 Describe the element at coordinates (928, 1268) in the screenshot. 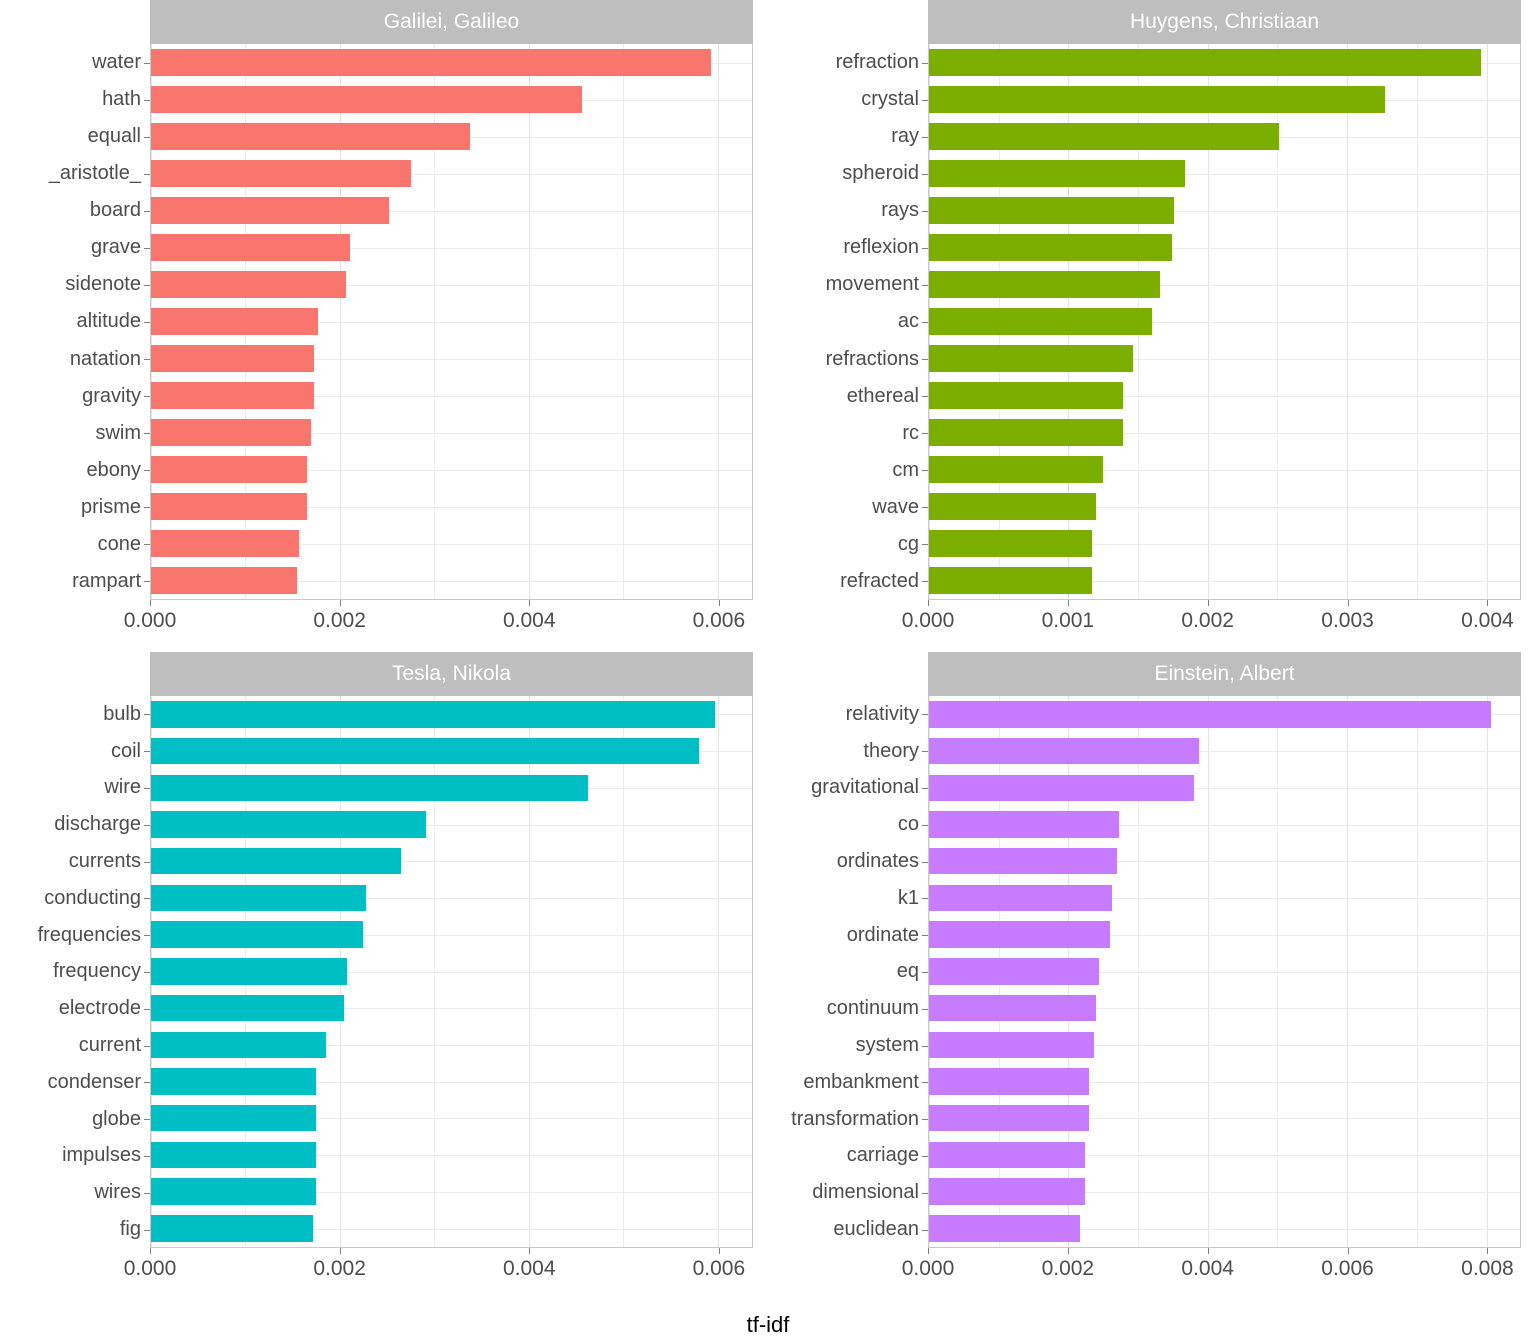

I see `x-axis-tick-label: 0.000` at that location.